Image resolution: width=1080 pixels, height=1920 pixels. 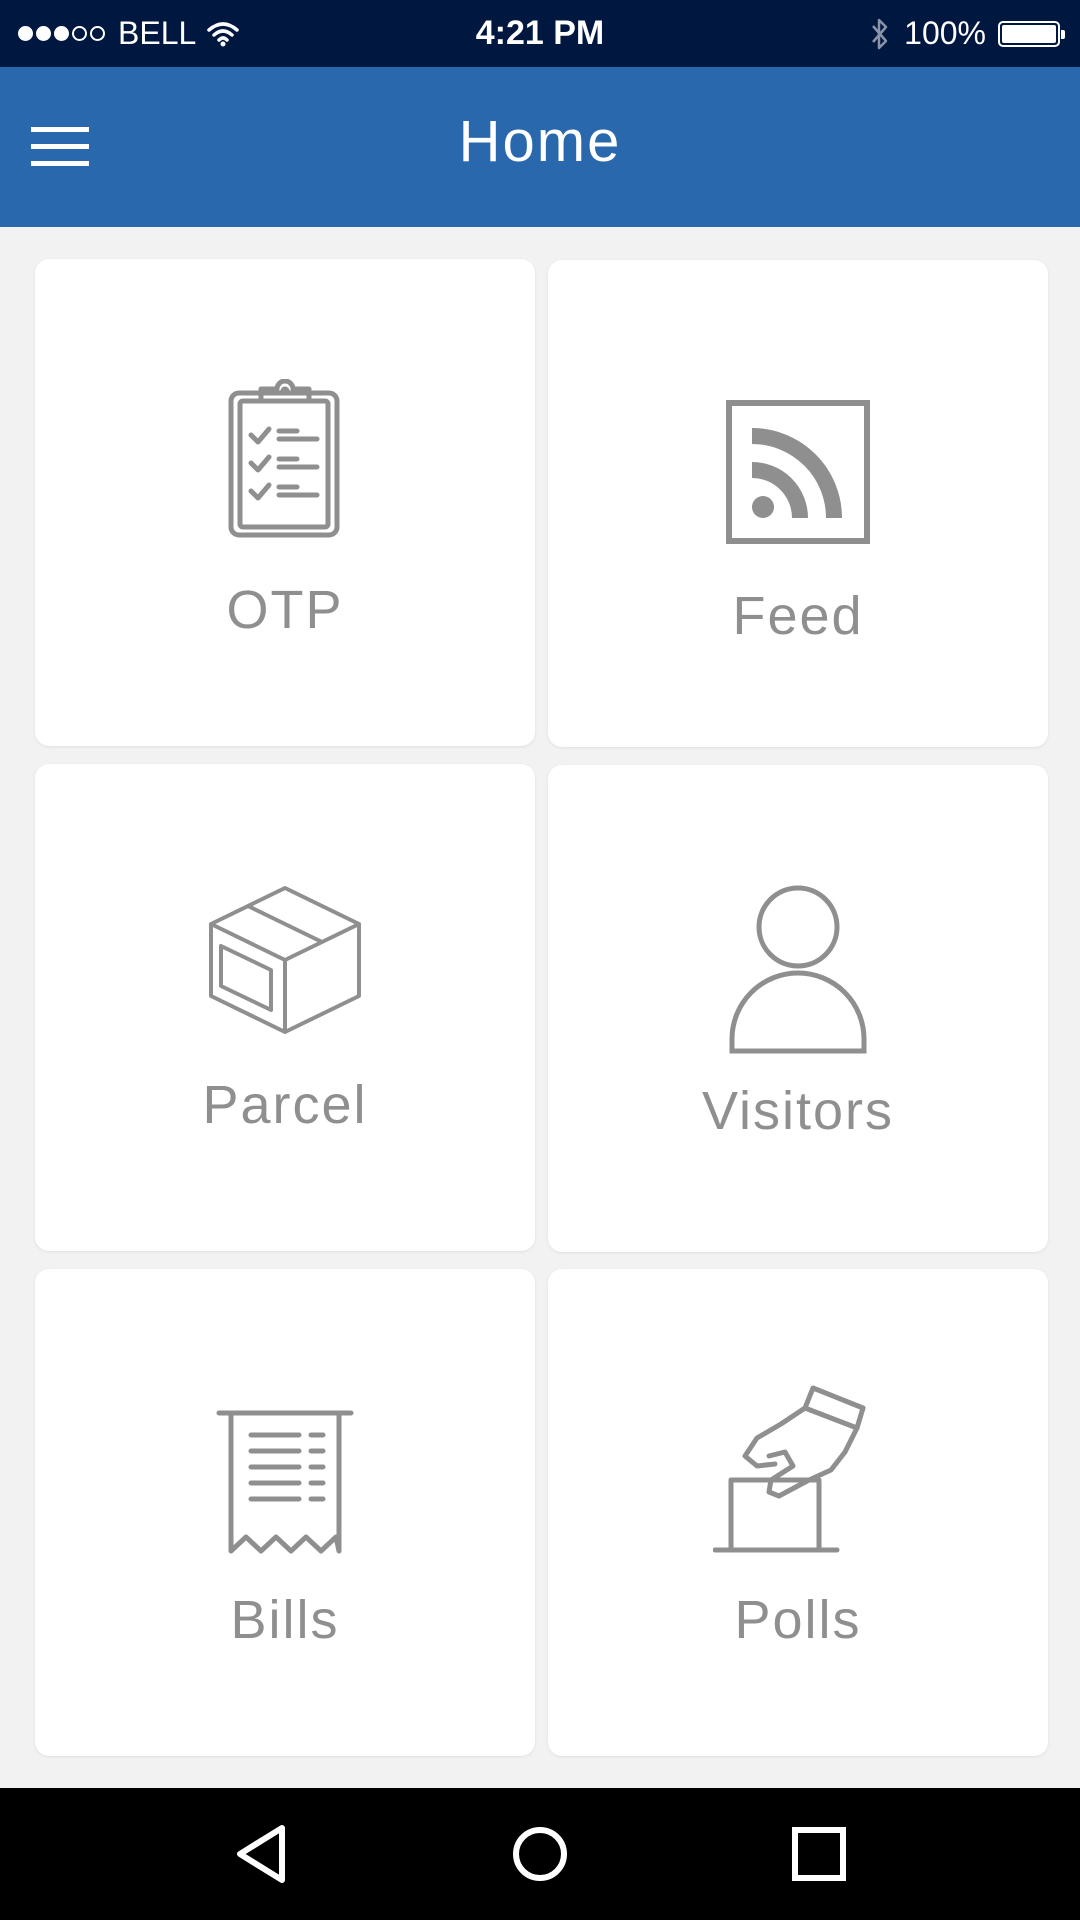 I want to click on tile-bills: Bills, so click(x=285, y=1512).